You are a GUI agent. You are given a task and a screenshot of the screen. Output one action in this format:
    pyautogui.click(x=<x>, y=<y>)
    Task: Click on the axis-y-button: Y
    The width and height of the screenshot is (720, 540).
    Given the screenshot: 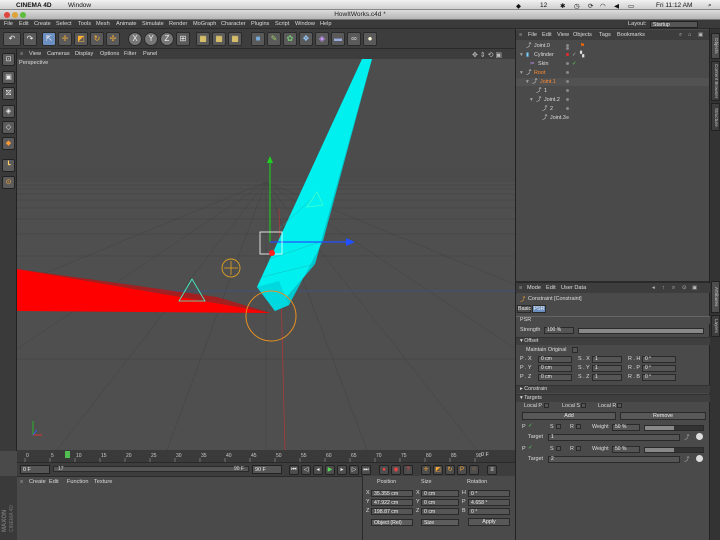 What is the action you would take?
    pyautogui.click(x=151, y=39)
    